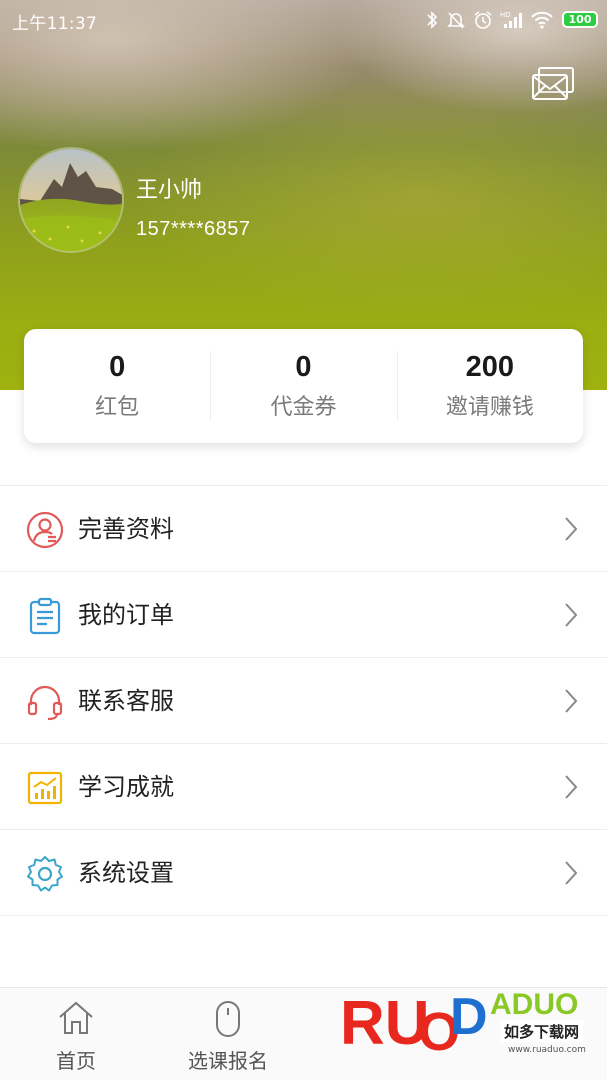 The image size is (607, 1080). Describe the element at coordinates (45, 702) in the screenshot. I see `headset-icon` at that location.